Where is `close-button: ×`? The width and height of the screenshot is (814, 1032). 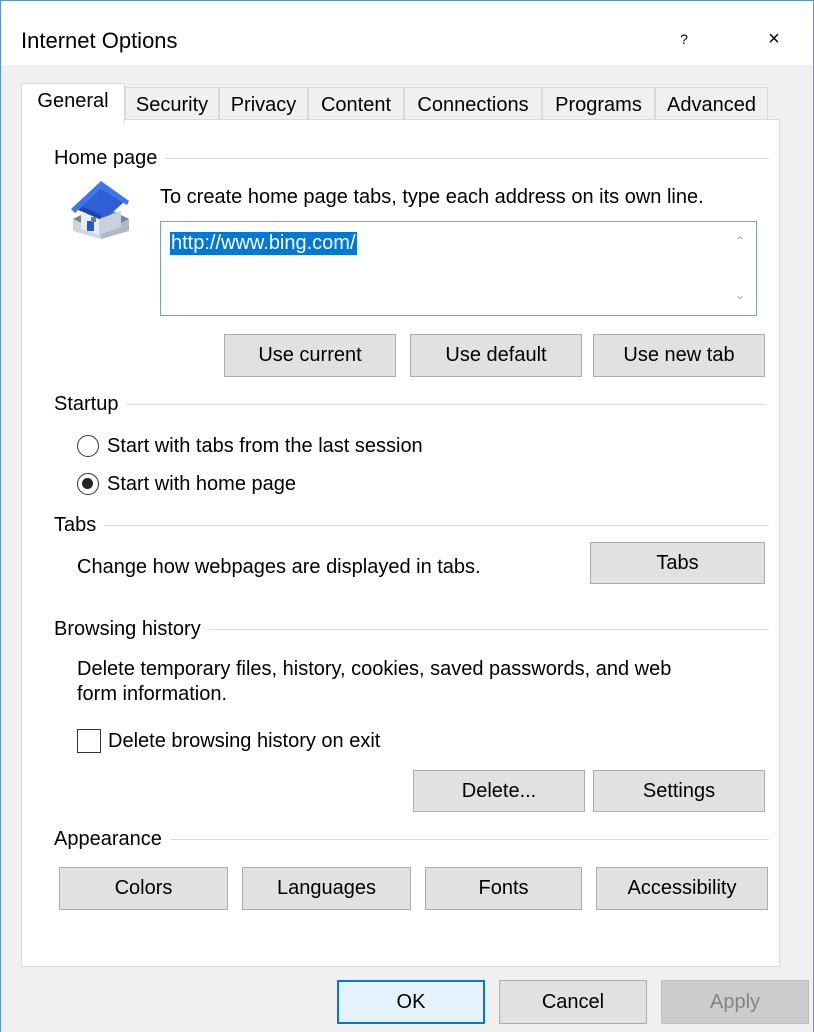
close-button: × is located at coordinates (774, 39).